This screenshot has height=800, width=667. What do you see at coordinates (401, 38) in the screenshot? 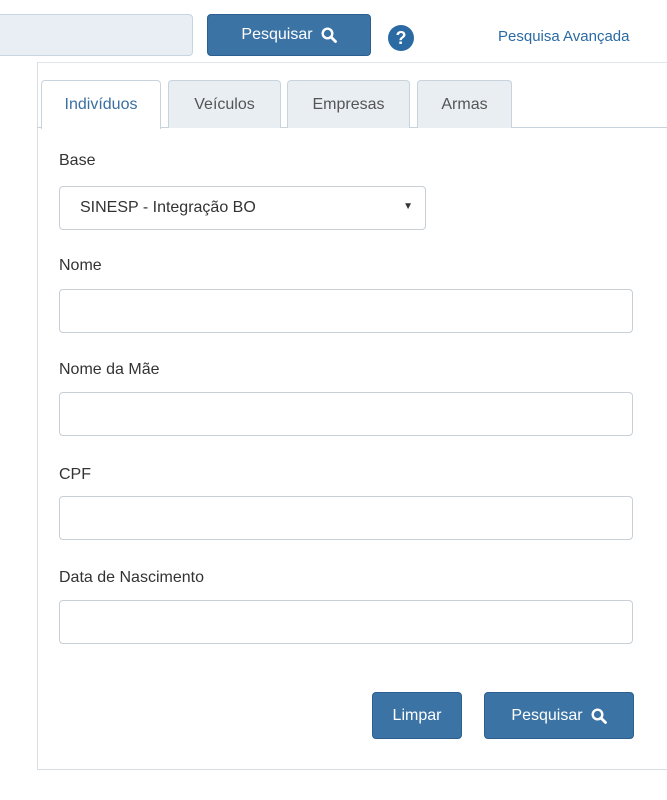
I see `question-circle-icon: ?` at bounding box center [401, 38].